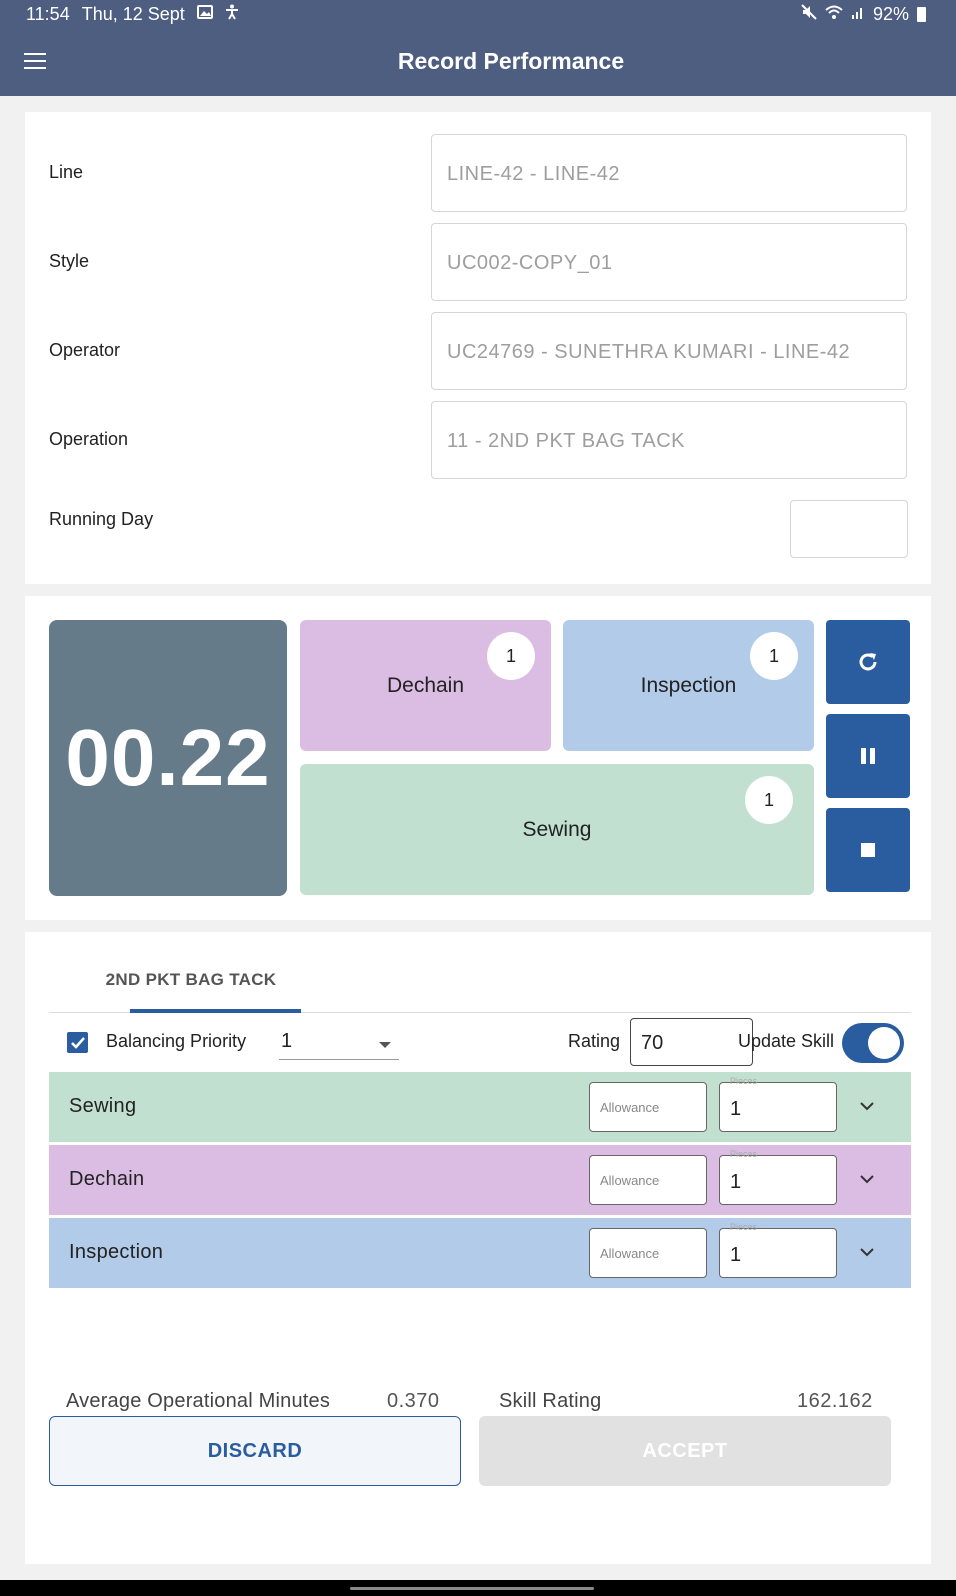 Image resolution: width=956 pixels, height=1596 pixels. What do you see at coordinates (232, 14) in the screenshot?
I see `accessibility-icon` at bounding box center [232, 14].